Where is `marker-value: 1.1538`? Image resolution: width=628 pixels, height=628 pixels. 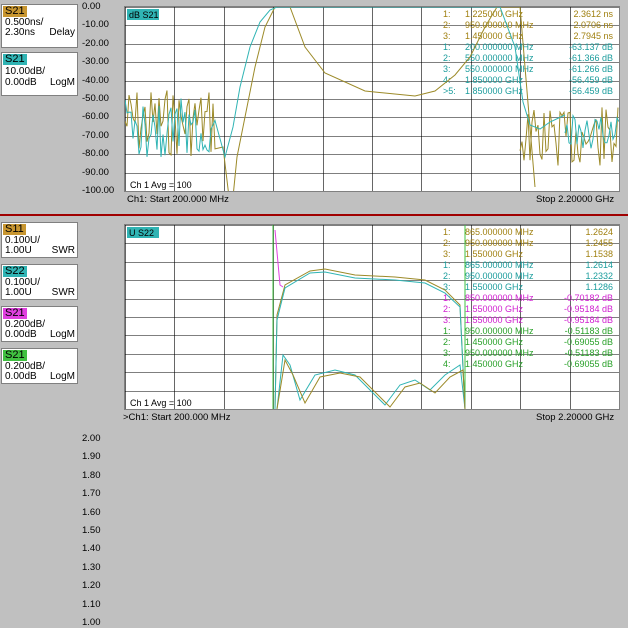 marker-value: 1.1538 is located at coordinates (599, 254).